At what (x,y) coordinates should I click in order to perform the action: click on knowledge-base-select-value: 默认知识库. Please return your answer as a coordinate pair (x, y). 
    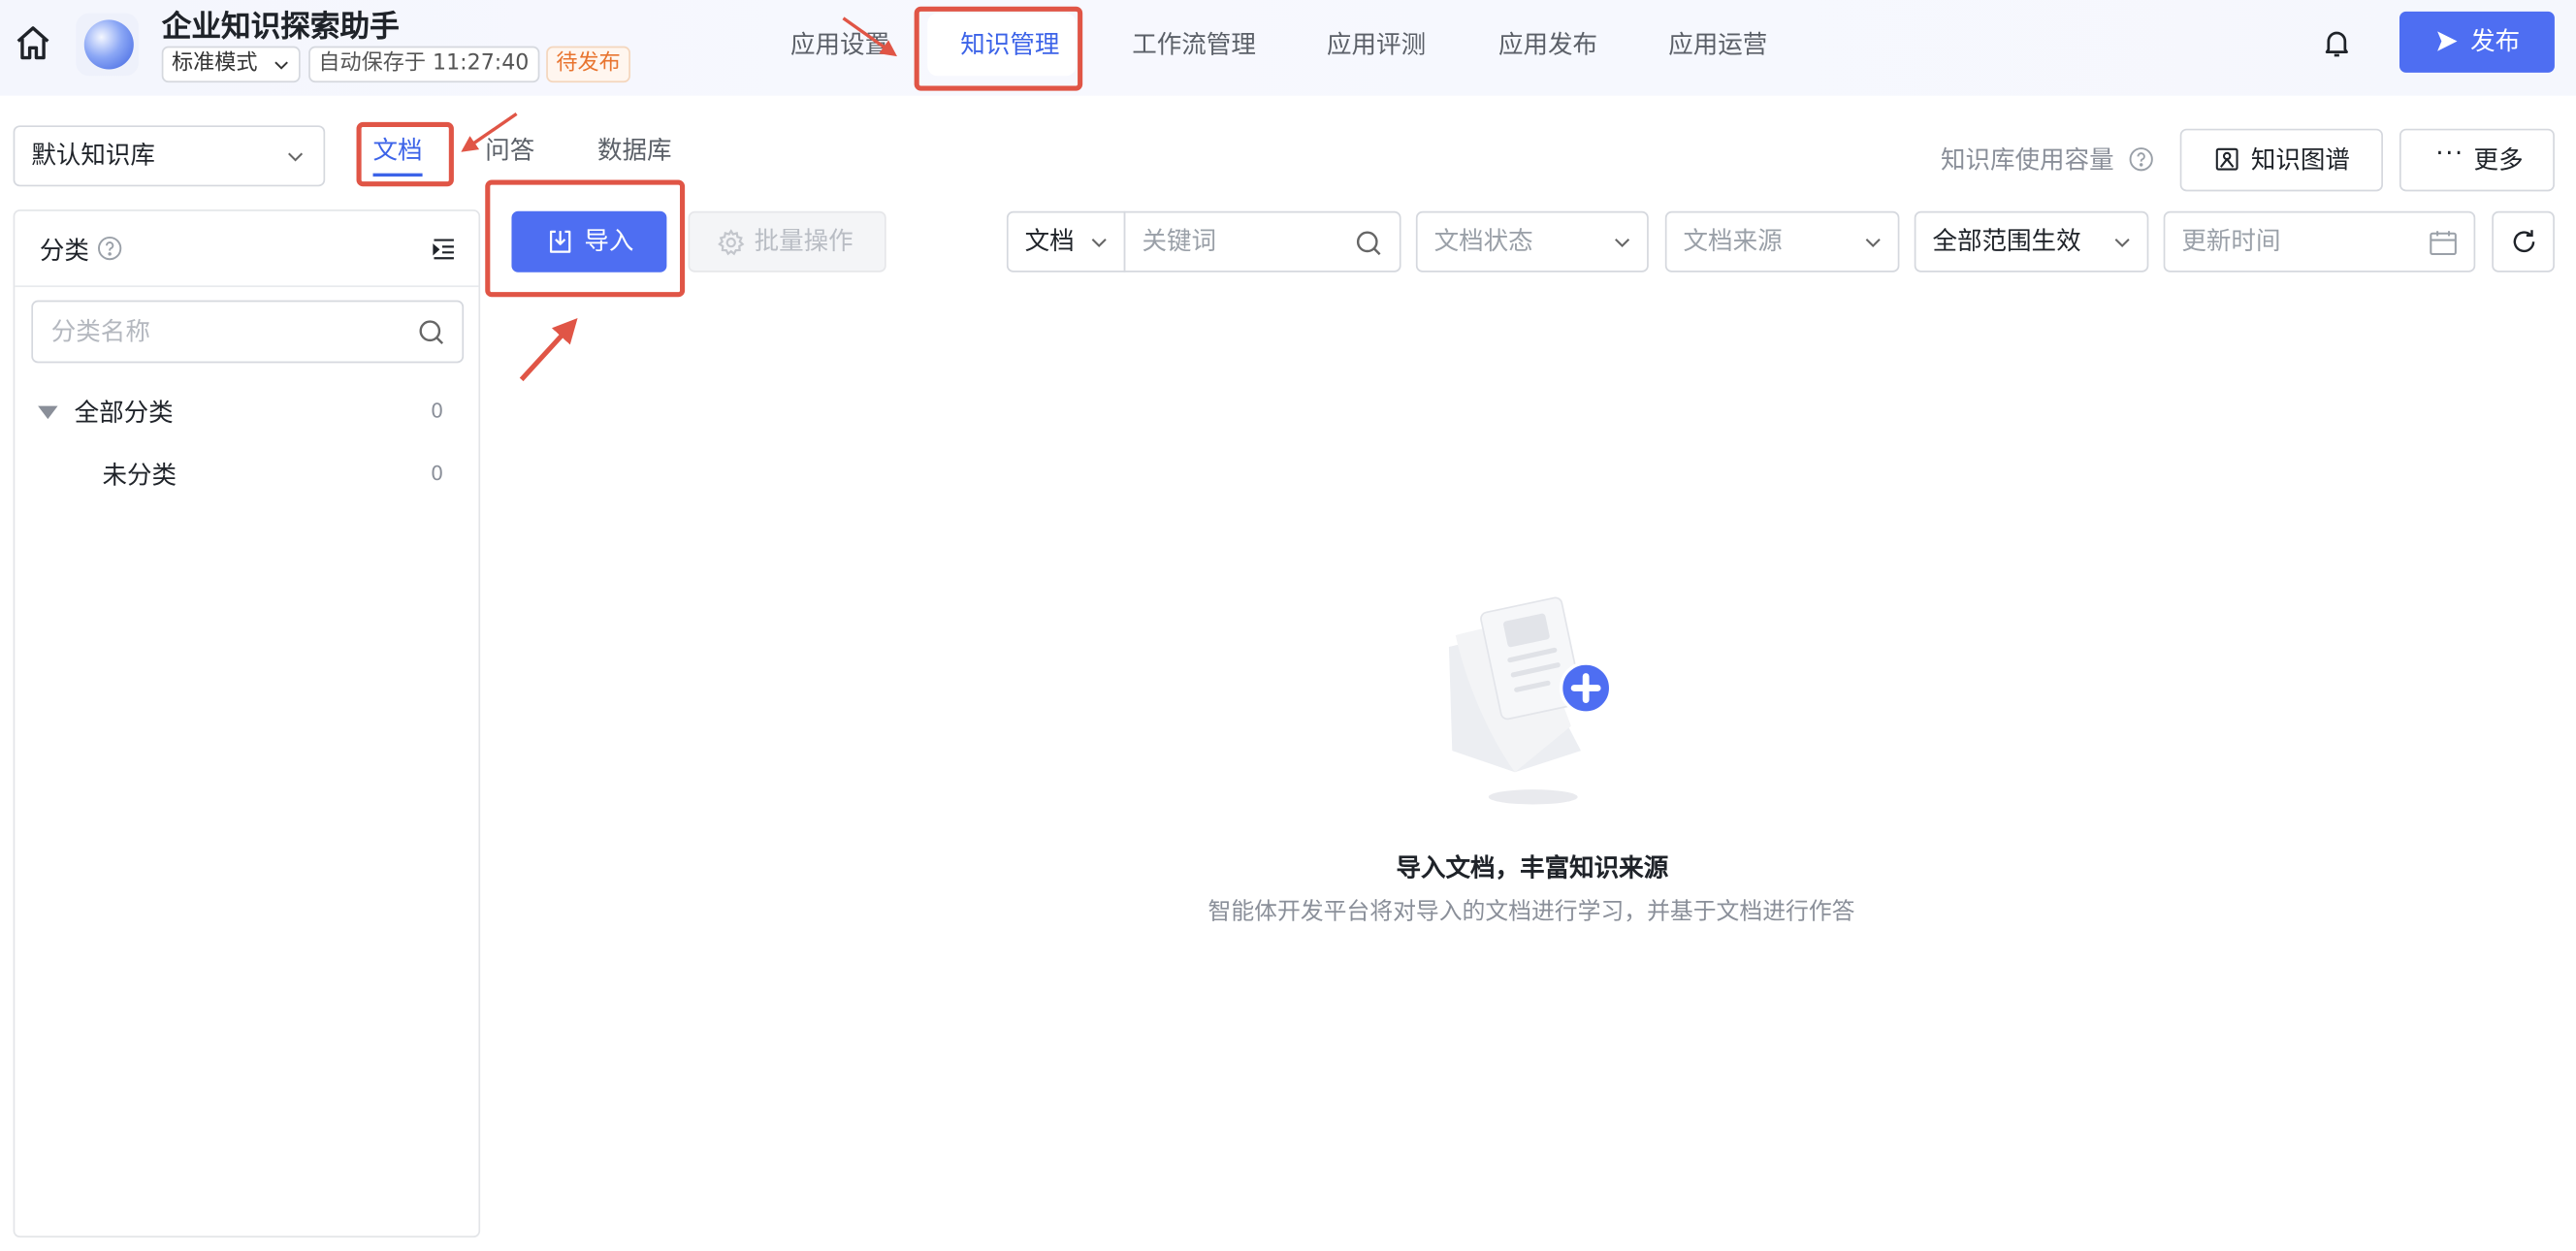
    Looking at the image, I should click on (93, 156).